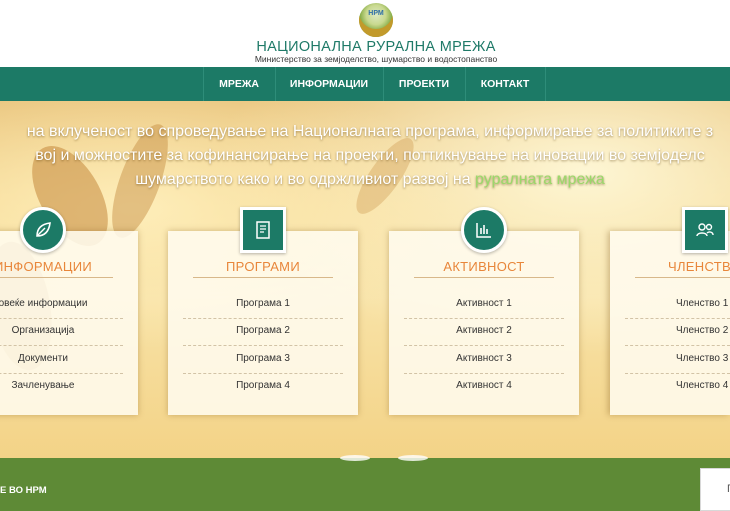  What do you see at coordinates (365, 484) in the screenshot?
I see `join-section: Е ВО НРМ П` at bounding box center [365, 484].